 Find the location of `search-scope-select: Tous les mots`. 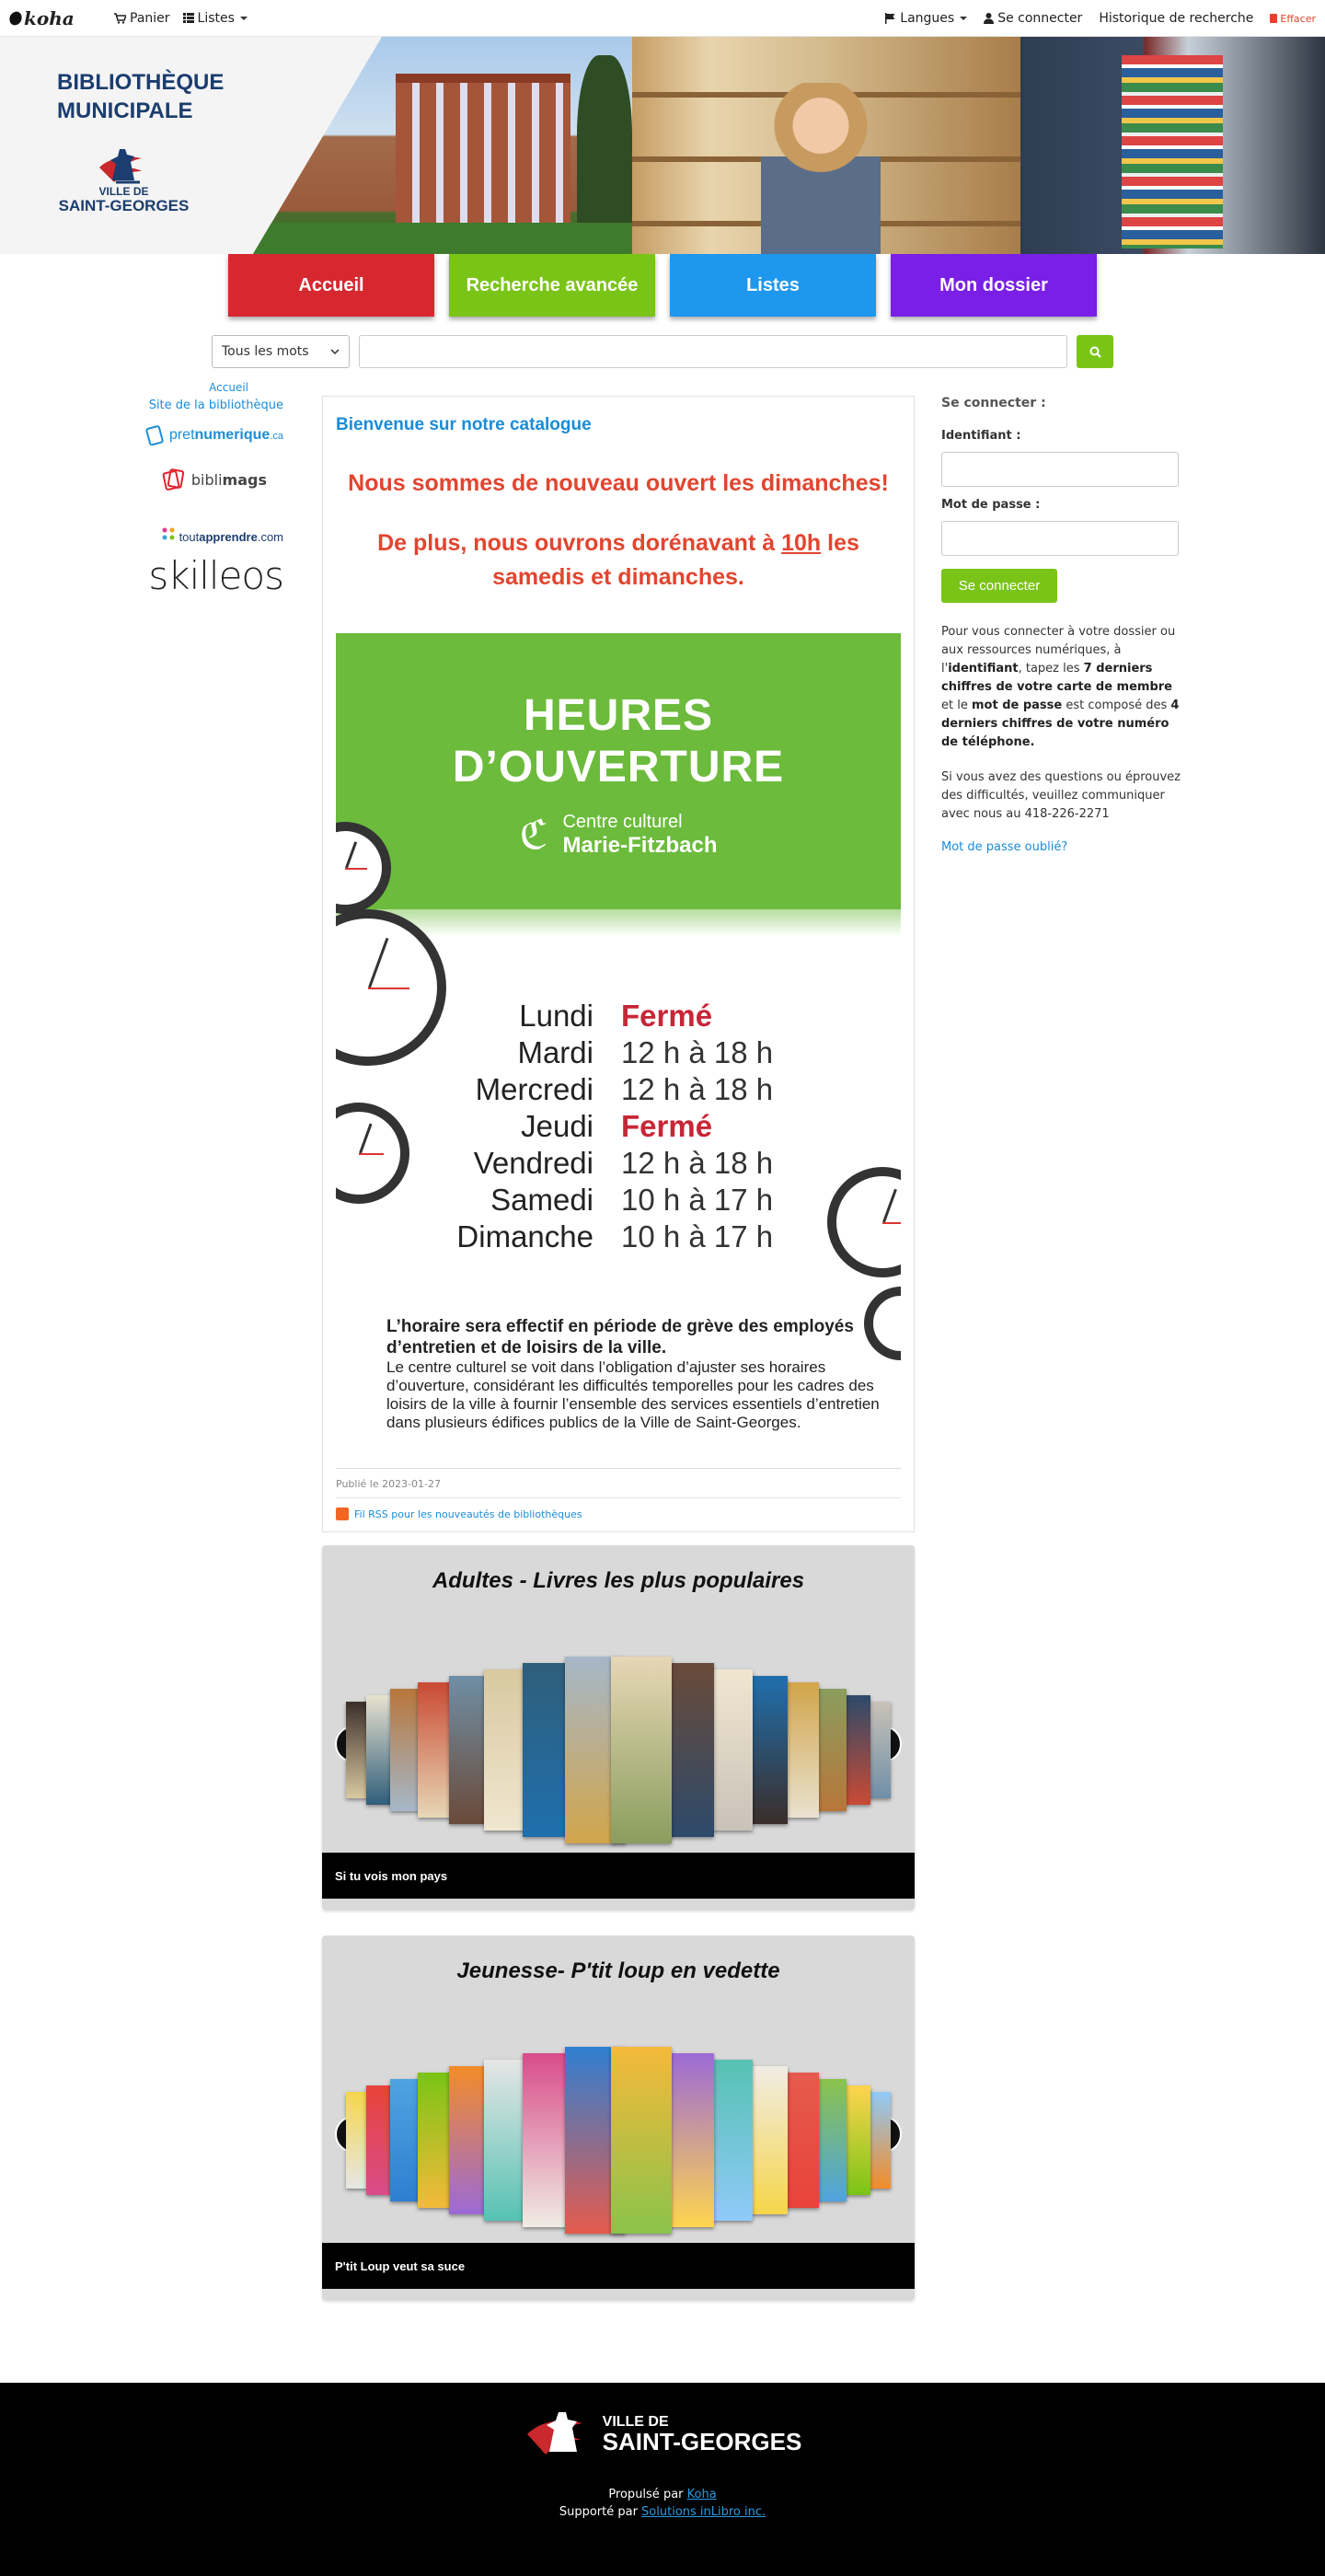

search-scope-select: Tous les mots is located at coordinates (281, 351).